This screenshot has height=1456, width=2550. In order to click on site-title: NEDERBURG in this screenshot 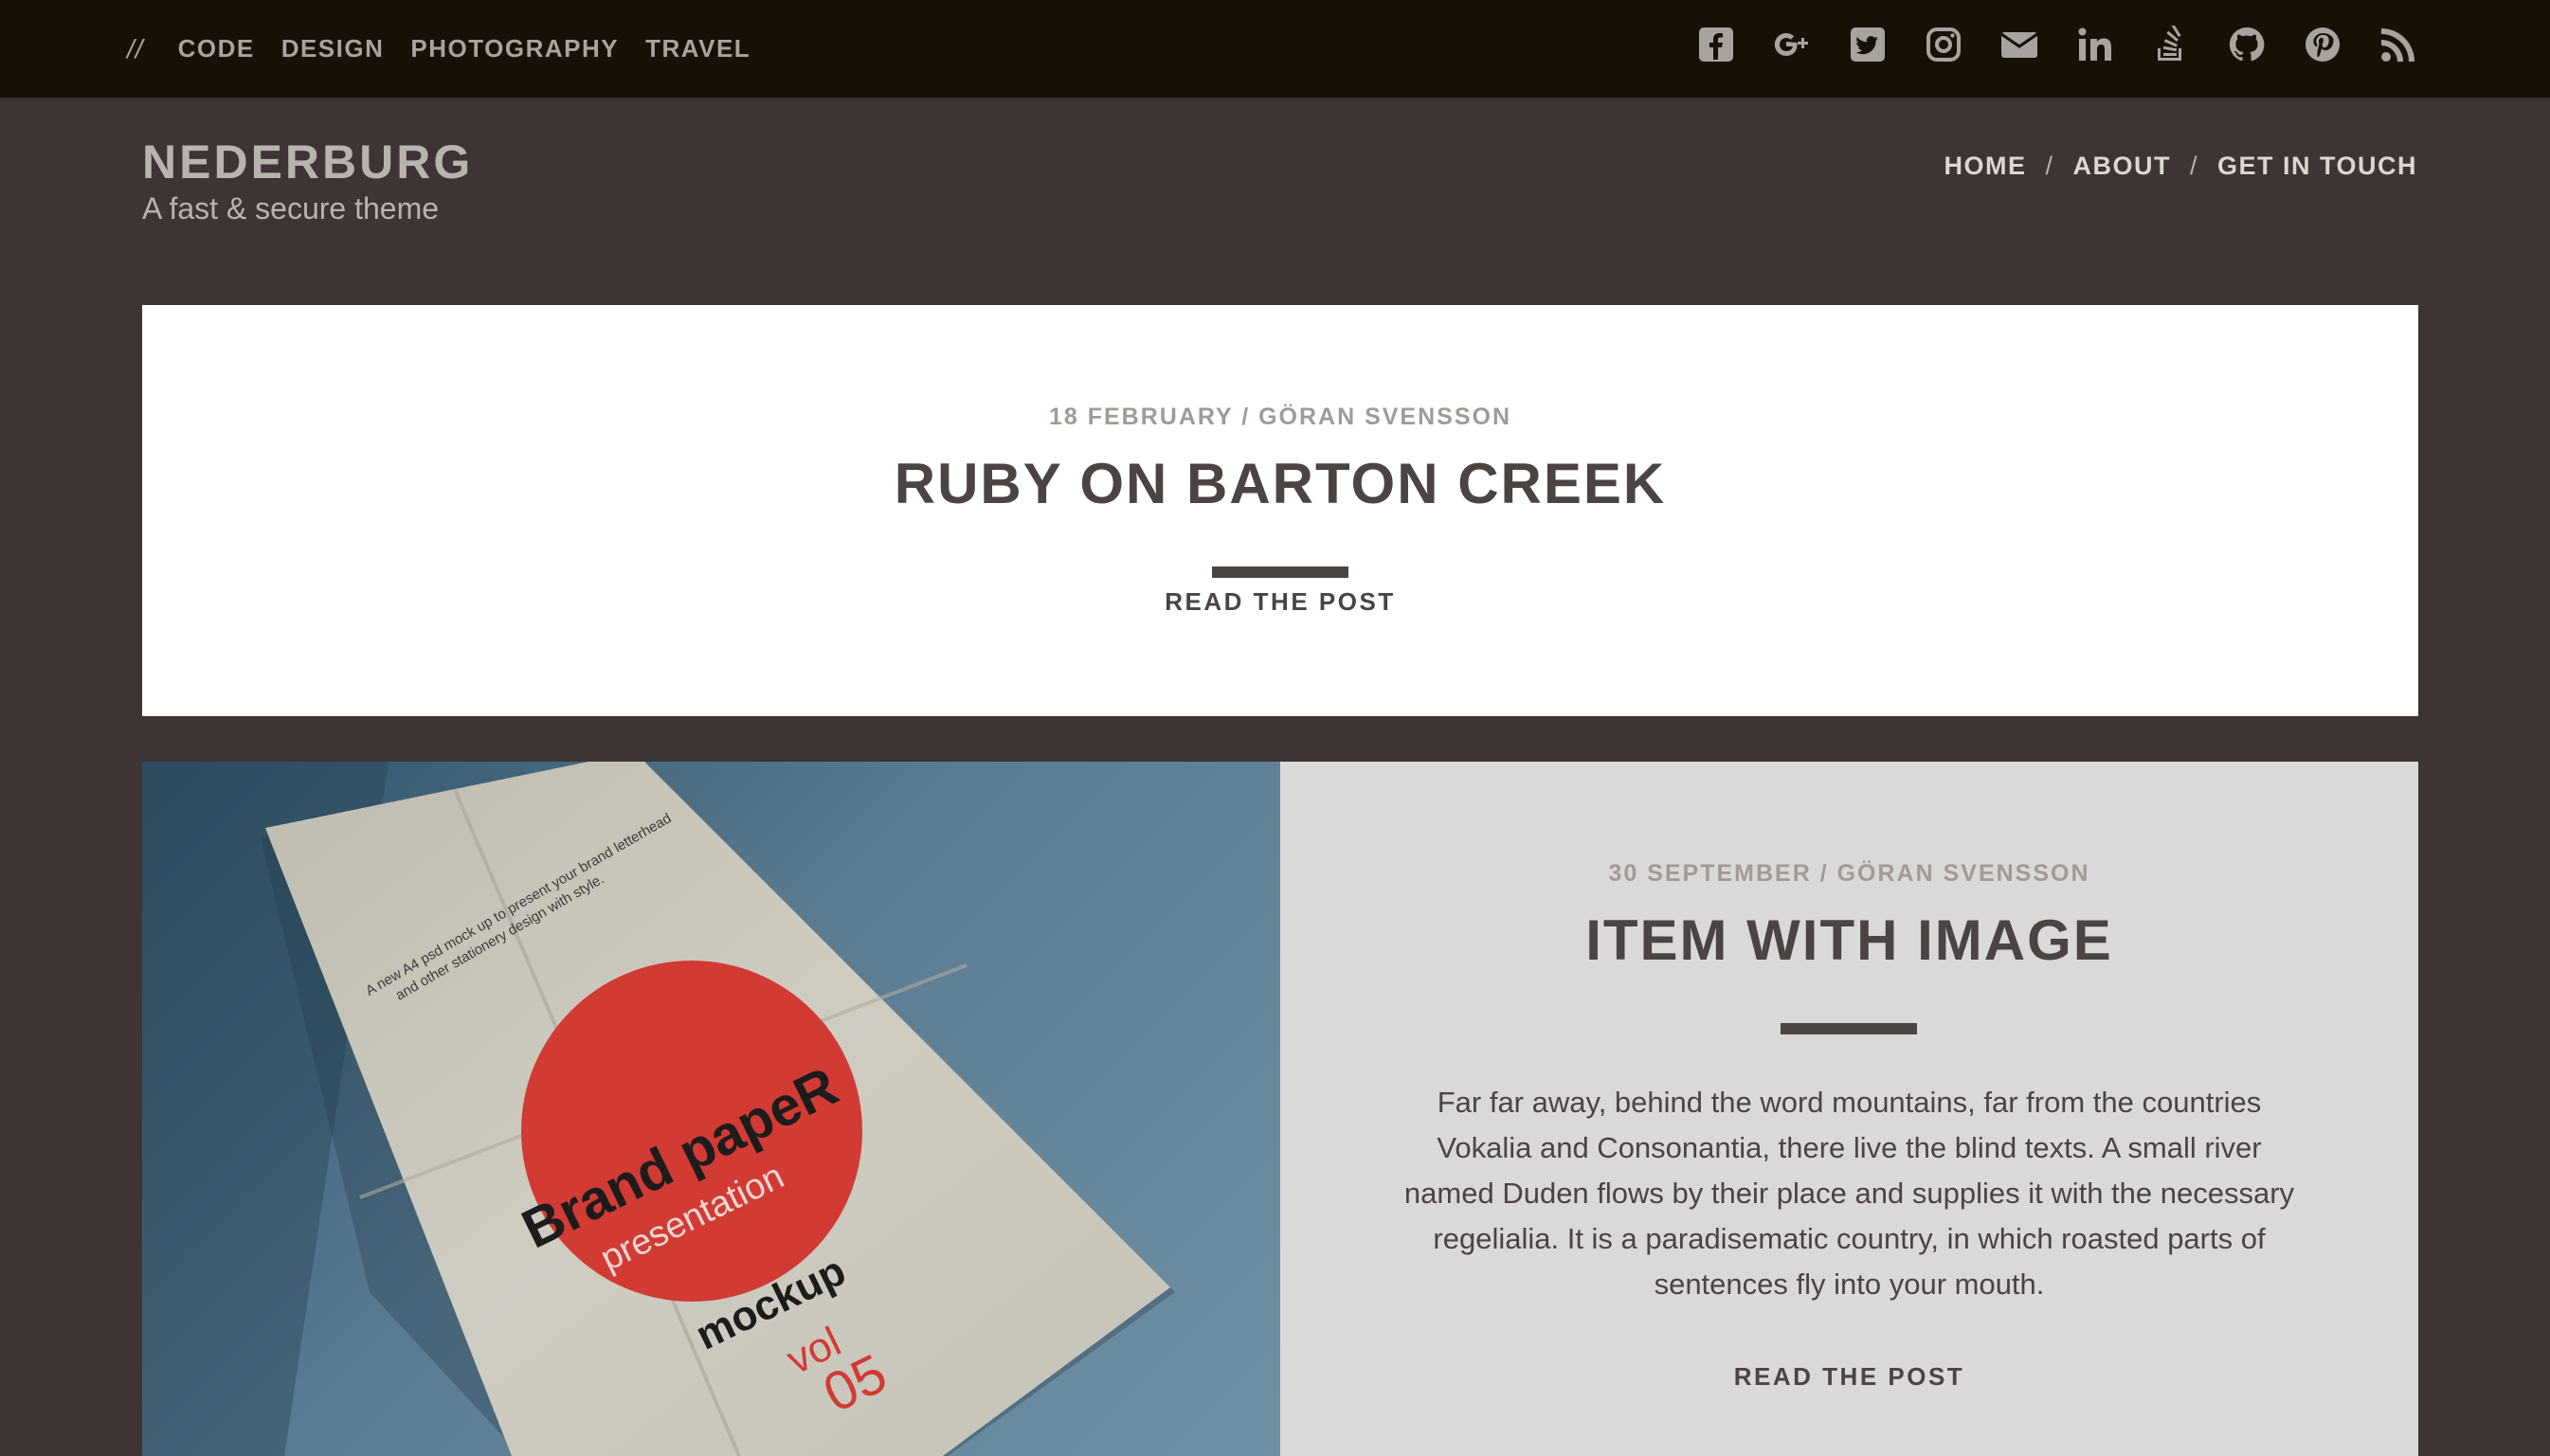, I will do `click(307, 162)`.